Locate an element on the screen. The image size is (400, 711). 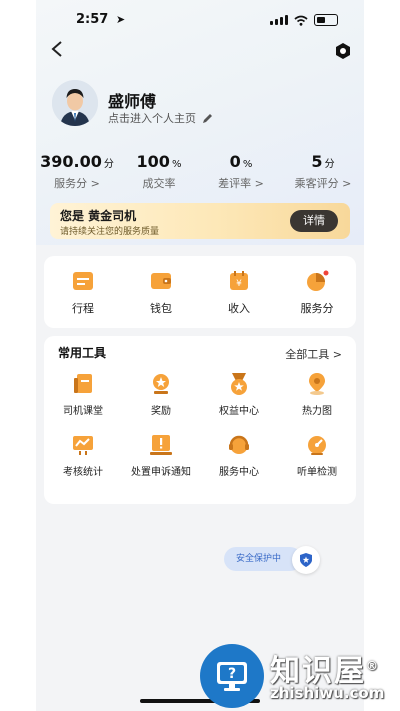
itinerary-icon is located at coordinates (83, 281).